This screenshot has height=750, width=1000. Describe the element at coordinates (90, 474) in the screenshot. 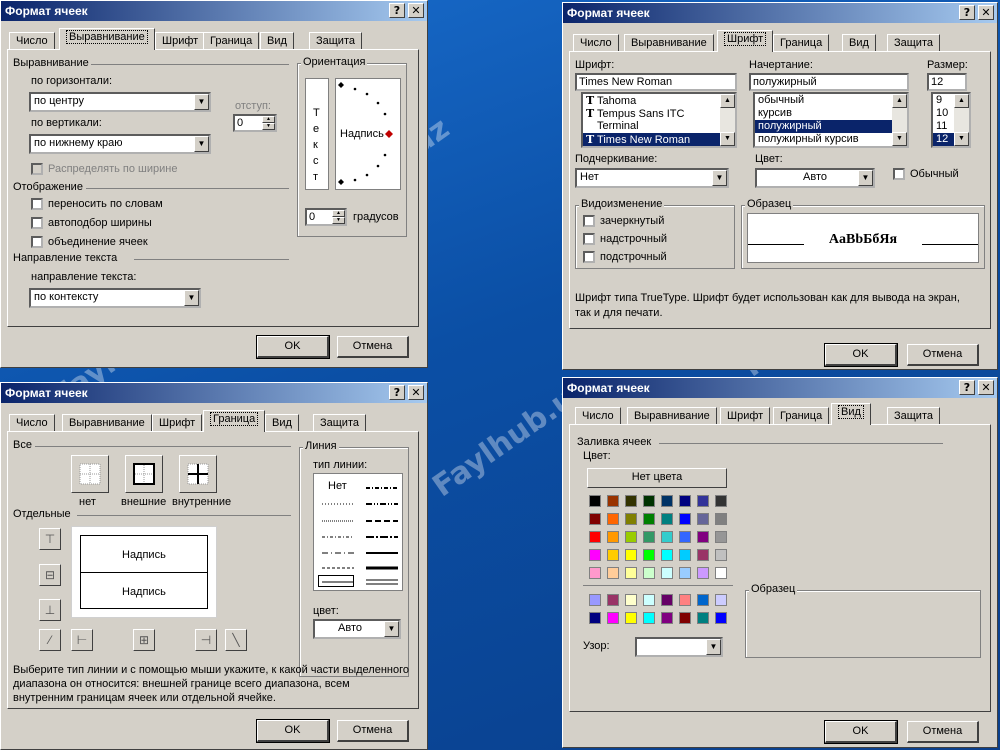

I see `preset-none-button` at that location.